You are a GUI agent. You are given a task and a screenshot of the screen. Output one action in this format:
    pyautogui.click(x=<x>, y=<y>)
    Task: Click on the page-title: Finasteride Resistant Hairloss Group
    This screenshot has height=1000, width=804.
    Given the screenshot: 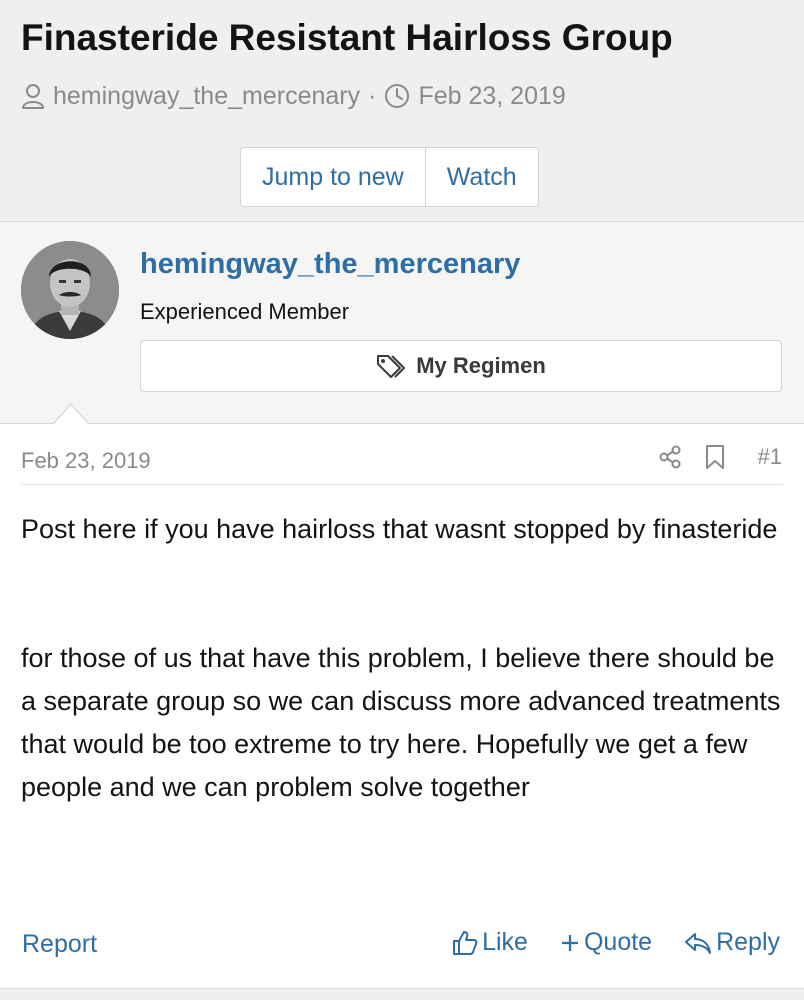 What is the action you would take?
    pyautogui.click(x=347, y=37)
    